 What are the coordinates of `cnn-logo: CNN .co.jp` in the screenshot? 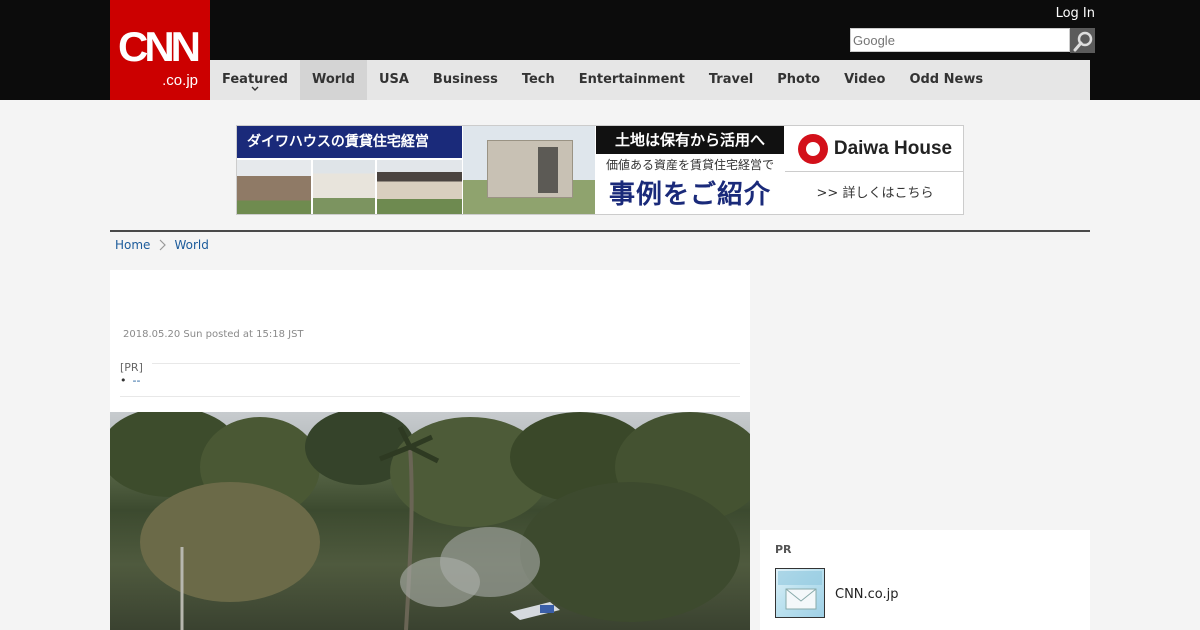 It's located at (160, 50).